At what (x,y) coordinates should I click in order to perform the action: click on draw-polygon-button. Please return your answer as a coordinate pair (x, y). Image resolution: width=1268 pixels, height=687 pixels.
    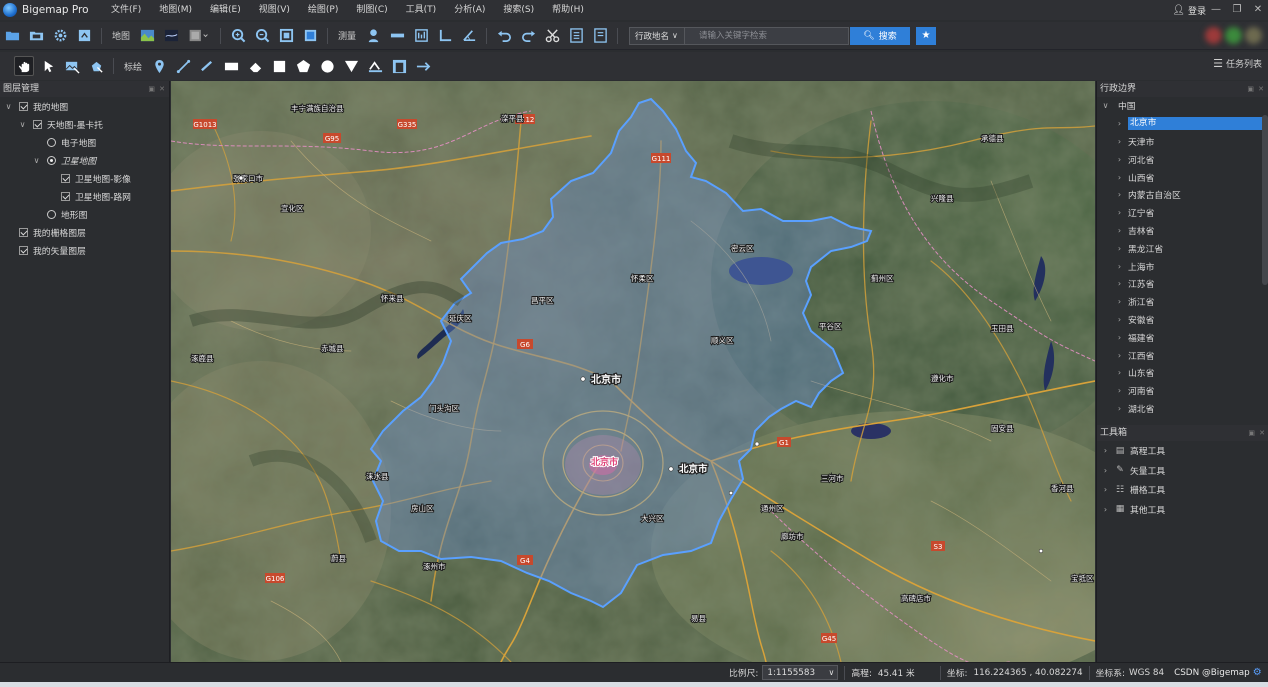
    Looking at the image, I should click on (303, 66).